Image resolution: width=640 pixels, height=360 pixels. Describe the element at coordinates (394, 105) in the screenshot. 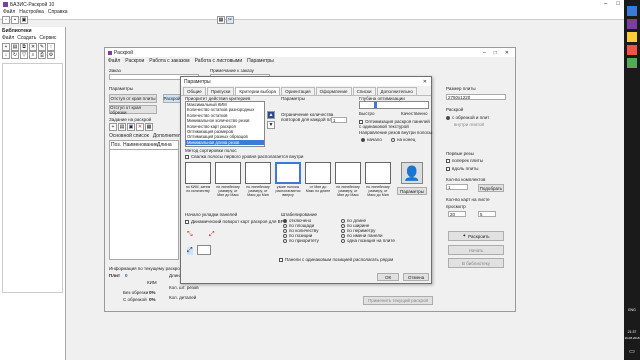

I see `glubina-slider` at that location.